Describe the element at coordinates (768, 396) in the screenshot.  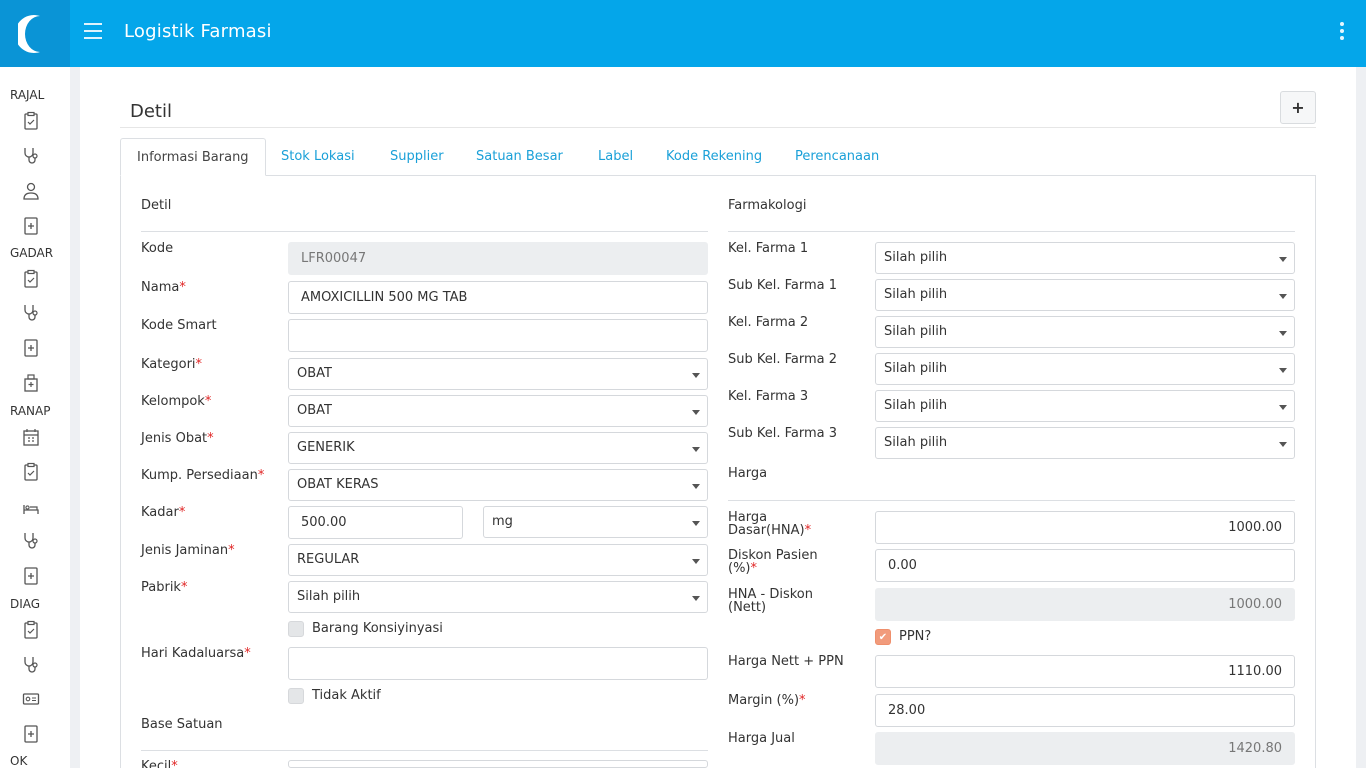
I see `kel-farma-3-label: Kel. Farma 3` at that location.